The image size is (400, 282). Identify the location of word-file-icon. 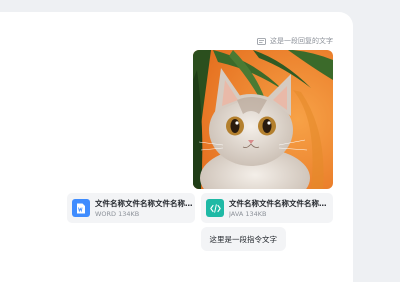
(81, 208).